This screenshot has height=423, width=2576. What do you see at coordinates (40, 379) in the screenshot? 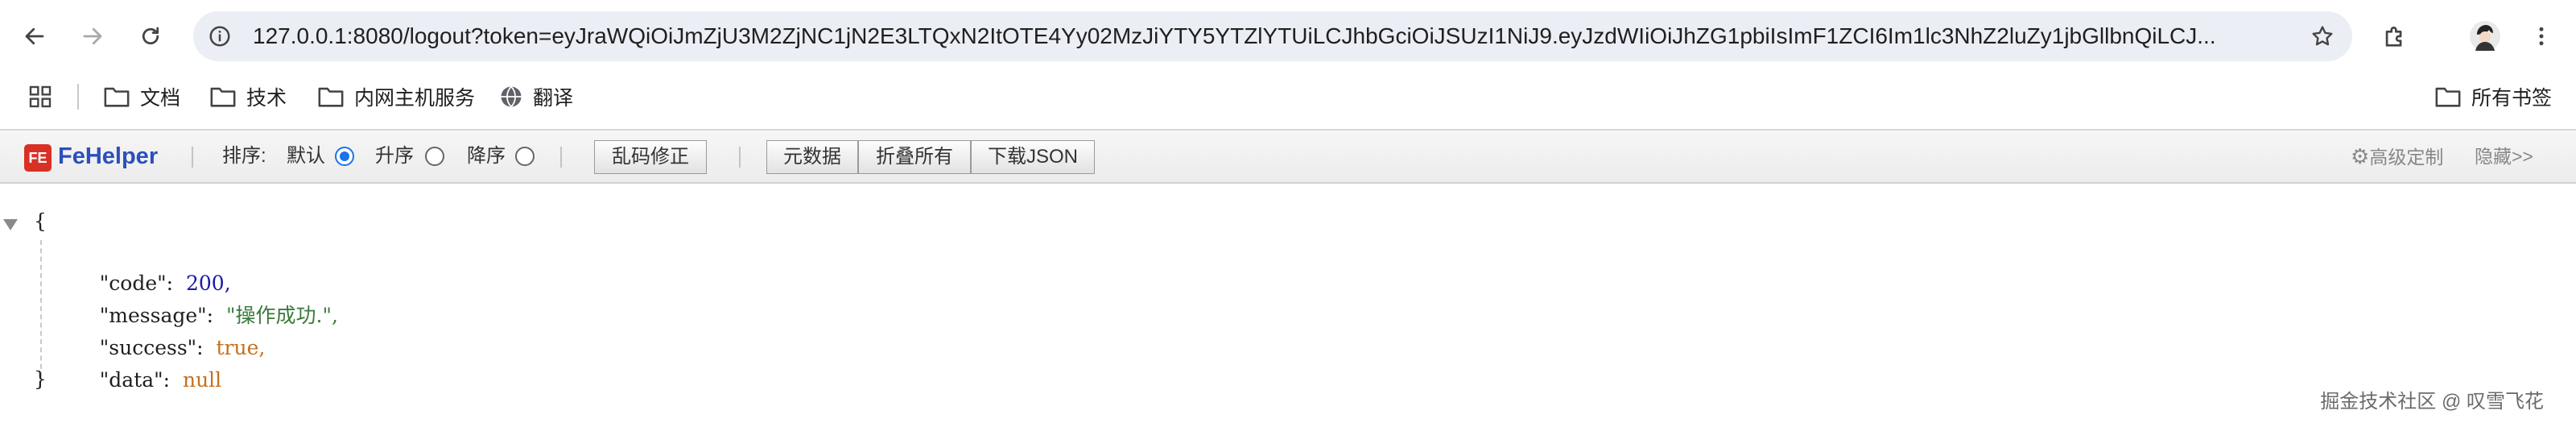
I see `json-close-brace: }` at bounding box center [40, 379].